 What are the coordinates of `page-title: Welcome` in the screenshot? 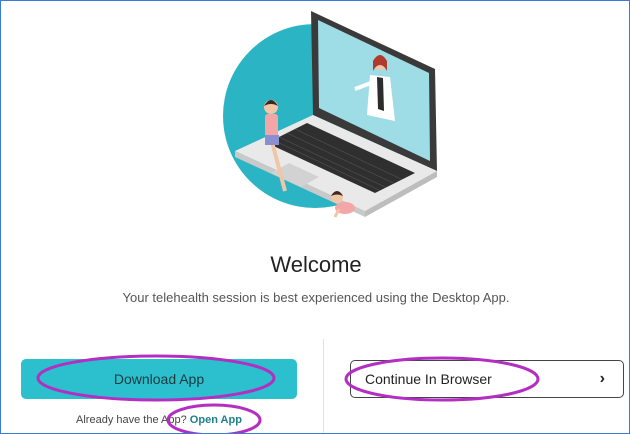 It's located at (316, 264).